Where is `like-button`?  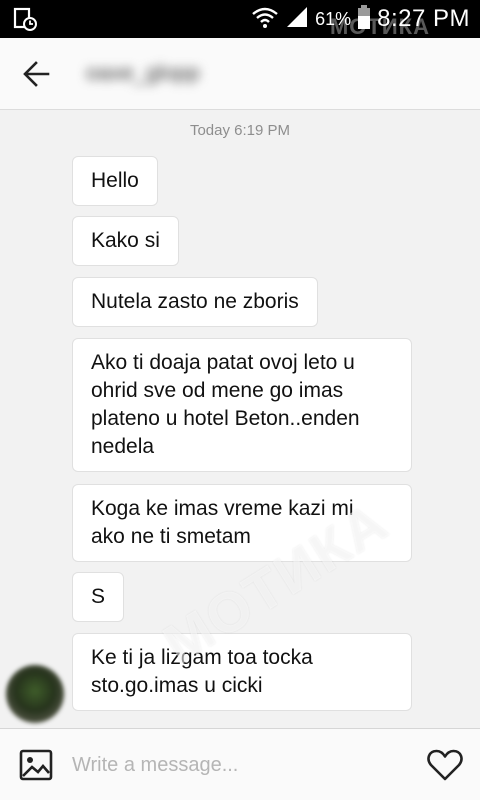 like-button is located at coordinates (445, 765).